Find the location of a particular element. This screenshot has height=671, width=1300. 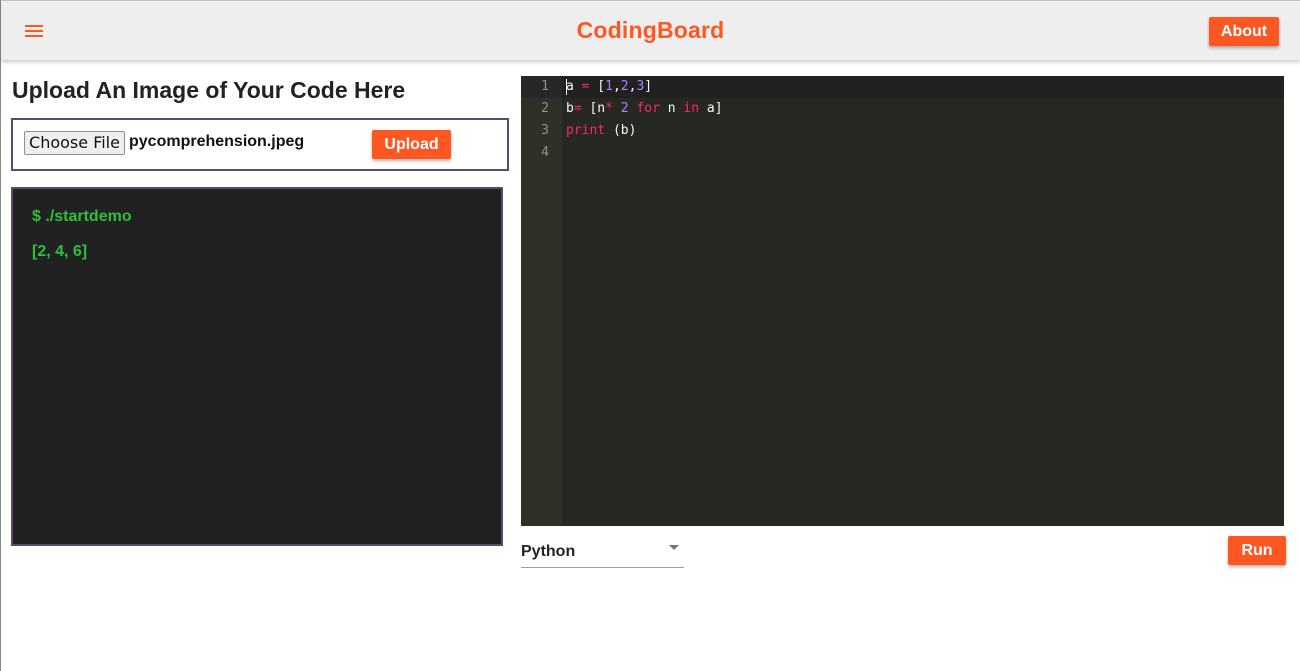

line-number: 3 is located at coordinates (545, 130).